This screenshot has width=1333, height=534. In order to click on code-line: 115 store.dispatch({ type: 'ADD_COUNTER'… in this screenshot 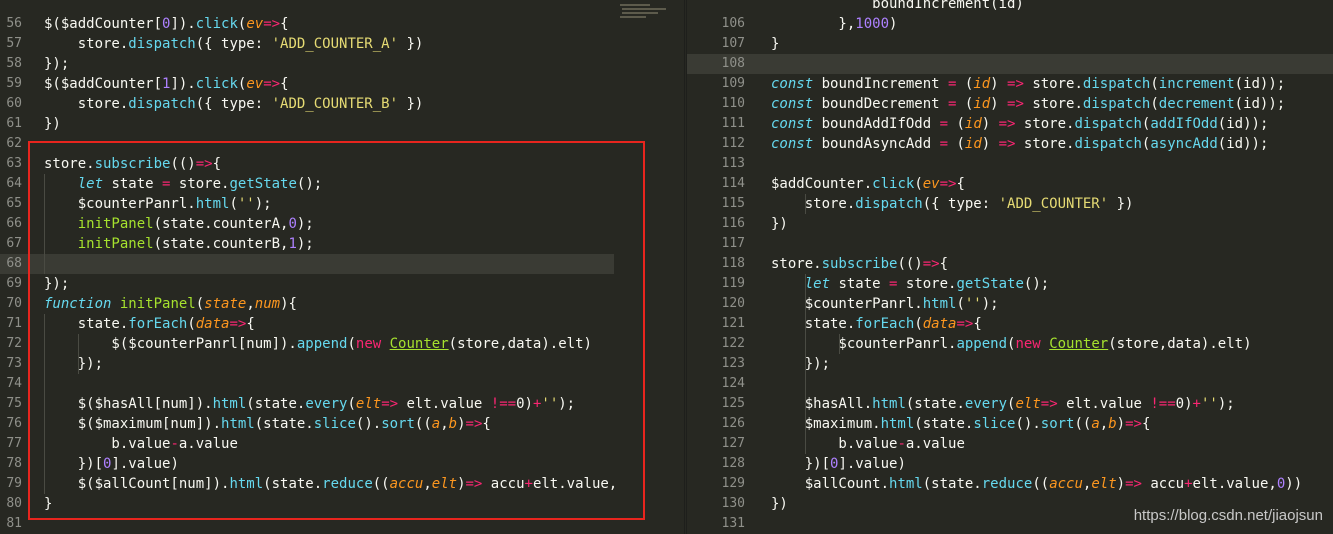, I will do `click(1010, 204)`.